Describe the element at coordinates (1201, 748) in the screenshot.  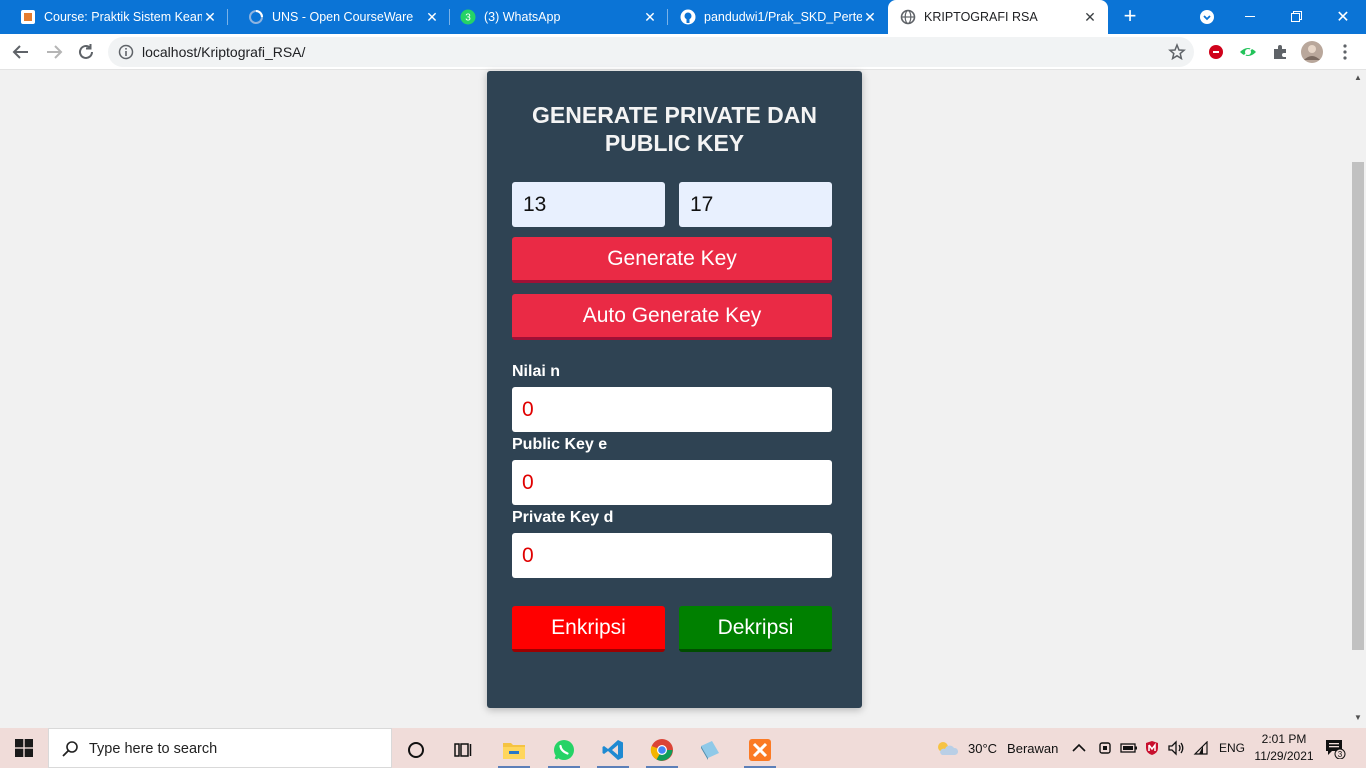
I see `wifi-icon` at that location.